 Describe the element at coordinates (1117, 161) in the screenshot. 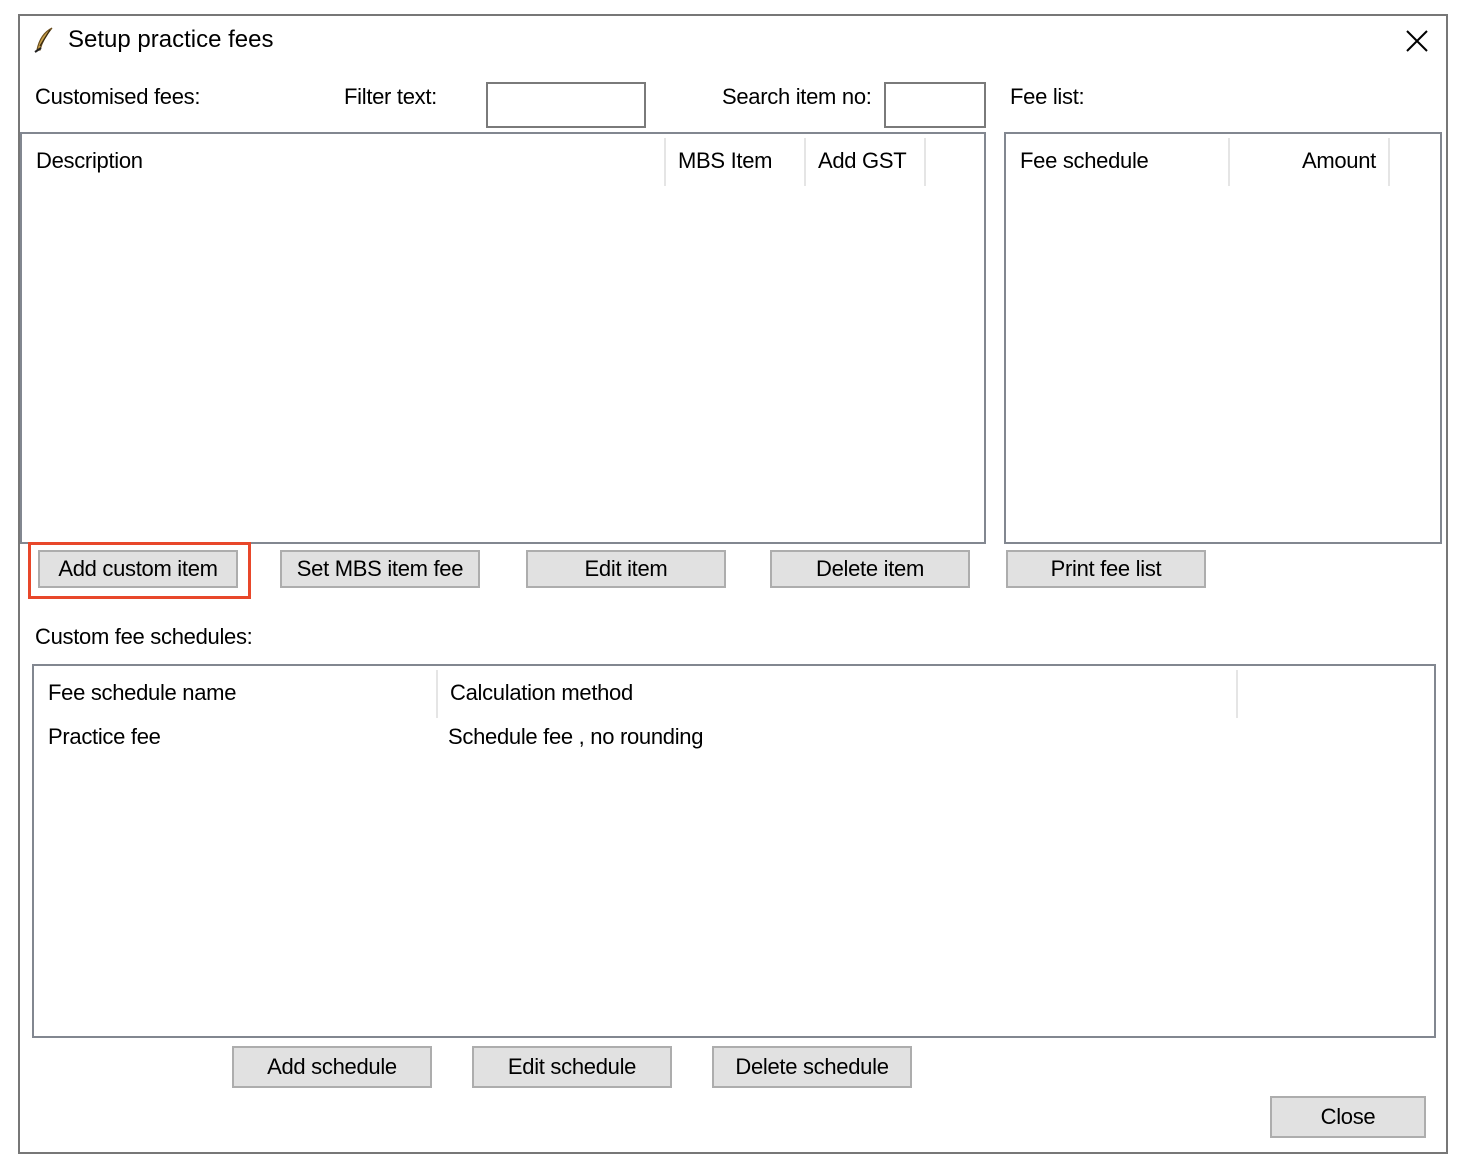

I see `column-header-fee-schedule: Fee schedule` at that location.